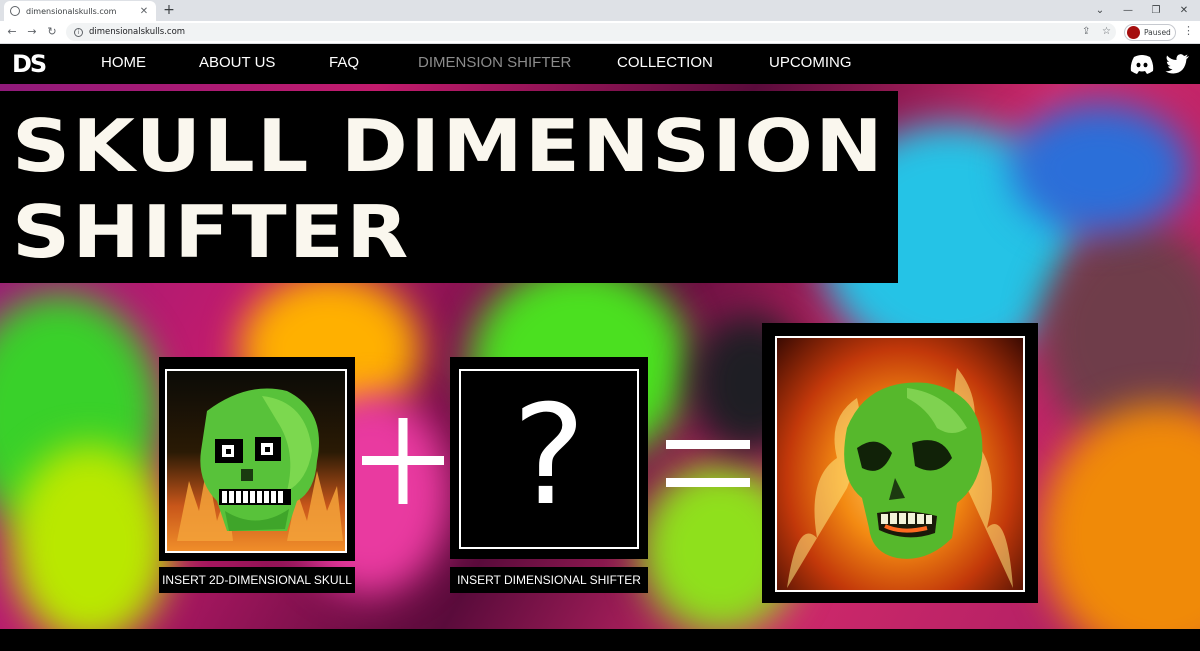 The height and width of the screenshot is (651, 1200). What do you see at coordinates (1133, 32) in the screenshot?
I see `avatar` at bounding box center [1133, 32].